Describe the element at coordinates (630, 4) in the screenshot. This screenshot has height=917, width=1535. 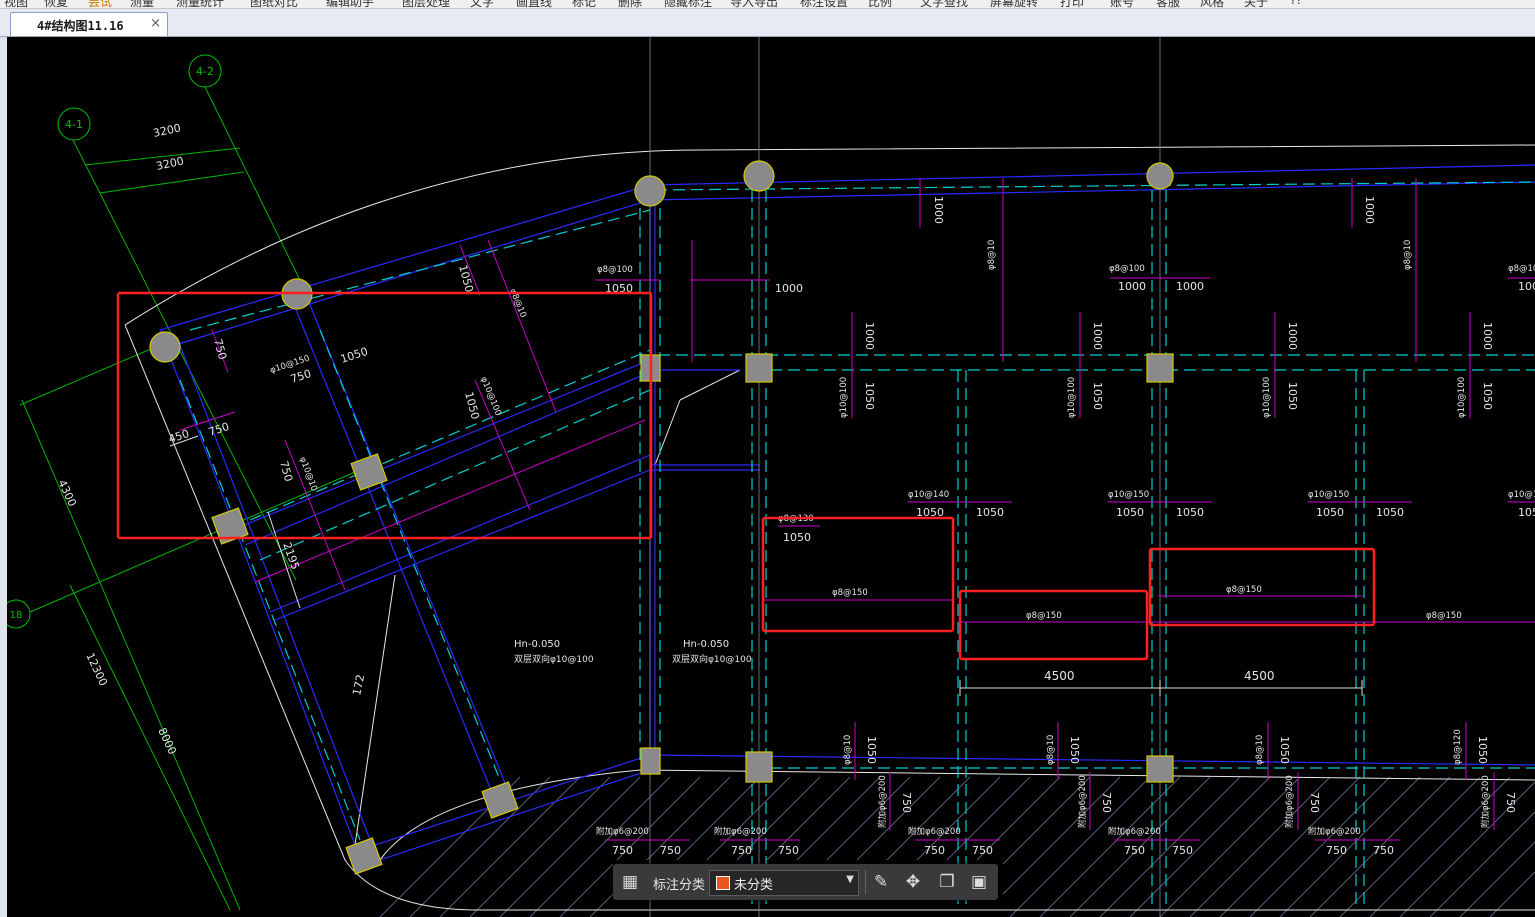
I see `menu-item: 删除` at that location.